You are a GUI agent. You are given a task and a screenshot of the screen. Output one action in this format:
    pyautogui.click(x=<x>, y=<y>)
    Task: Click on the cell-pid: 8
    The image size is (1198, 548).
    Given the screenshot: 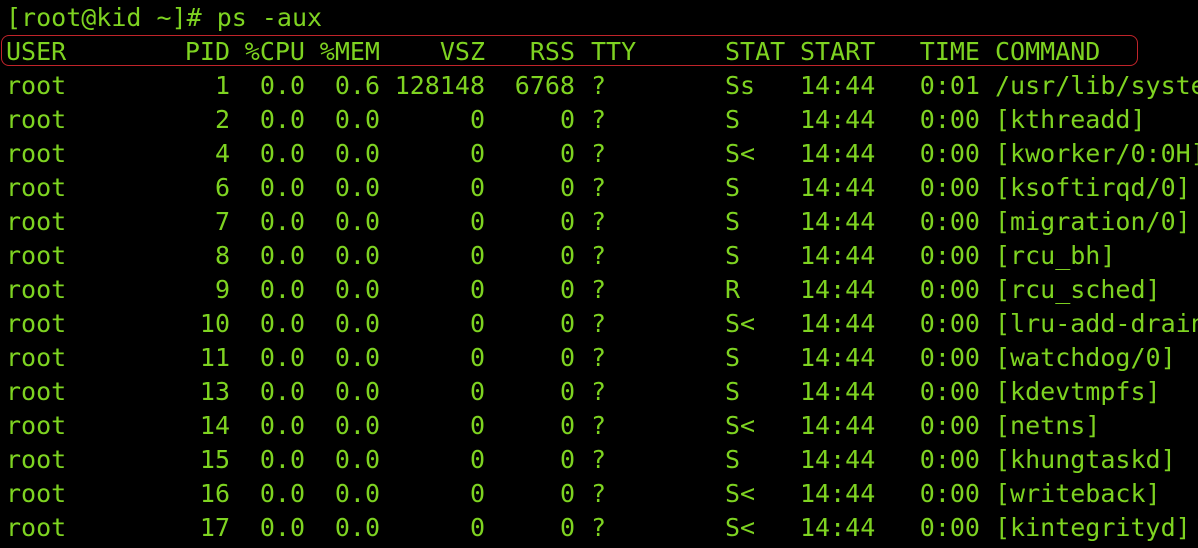 What is the action you would take?
    pyautogui.click(x=222, y=255)
    